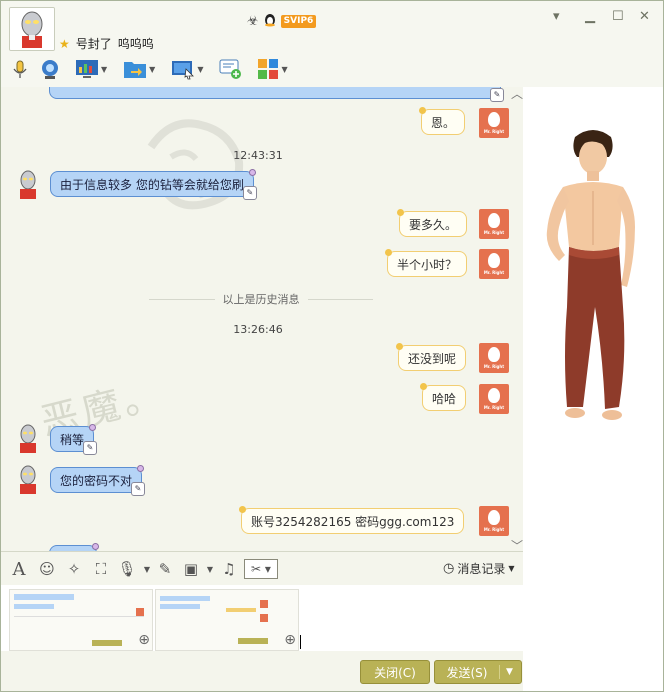 This screenshot has width=664, height=692. I want to click on add-contact-icon, so click(230, 69).